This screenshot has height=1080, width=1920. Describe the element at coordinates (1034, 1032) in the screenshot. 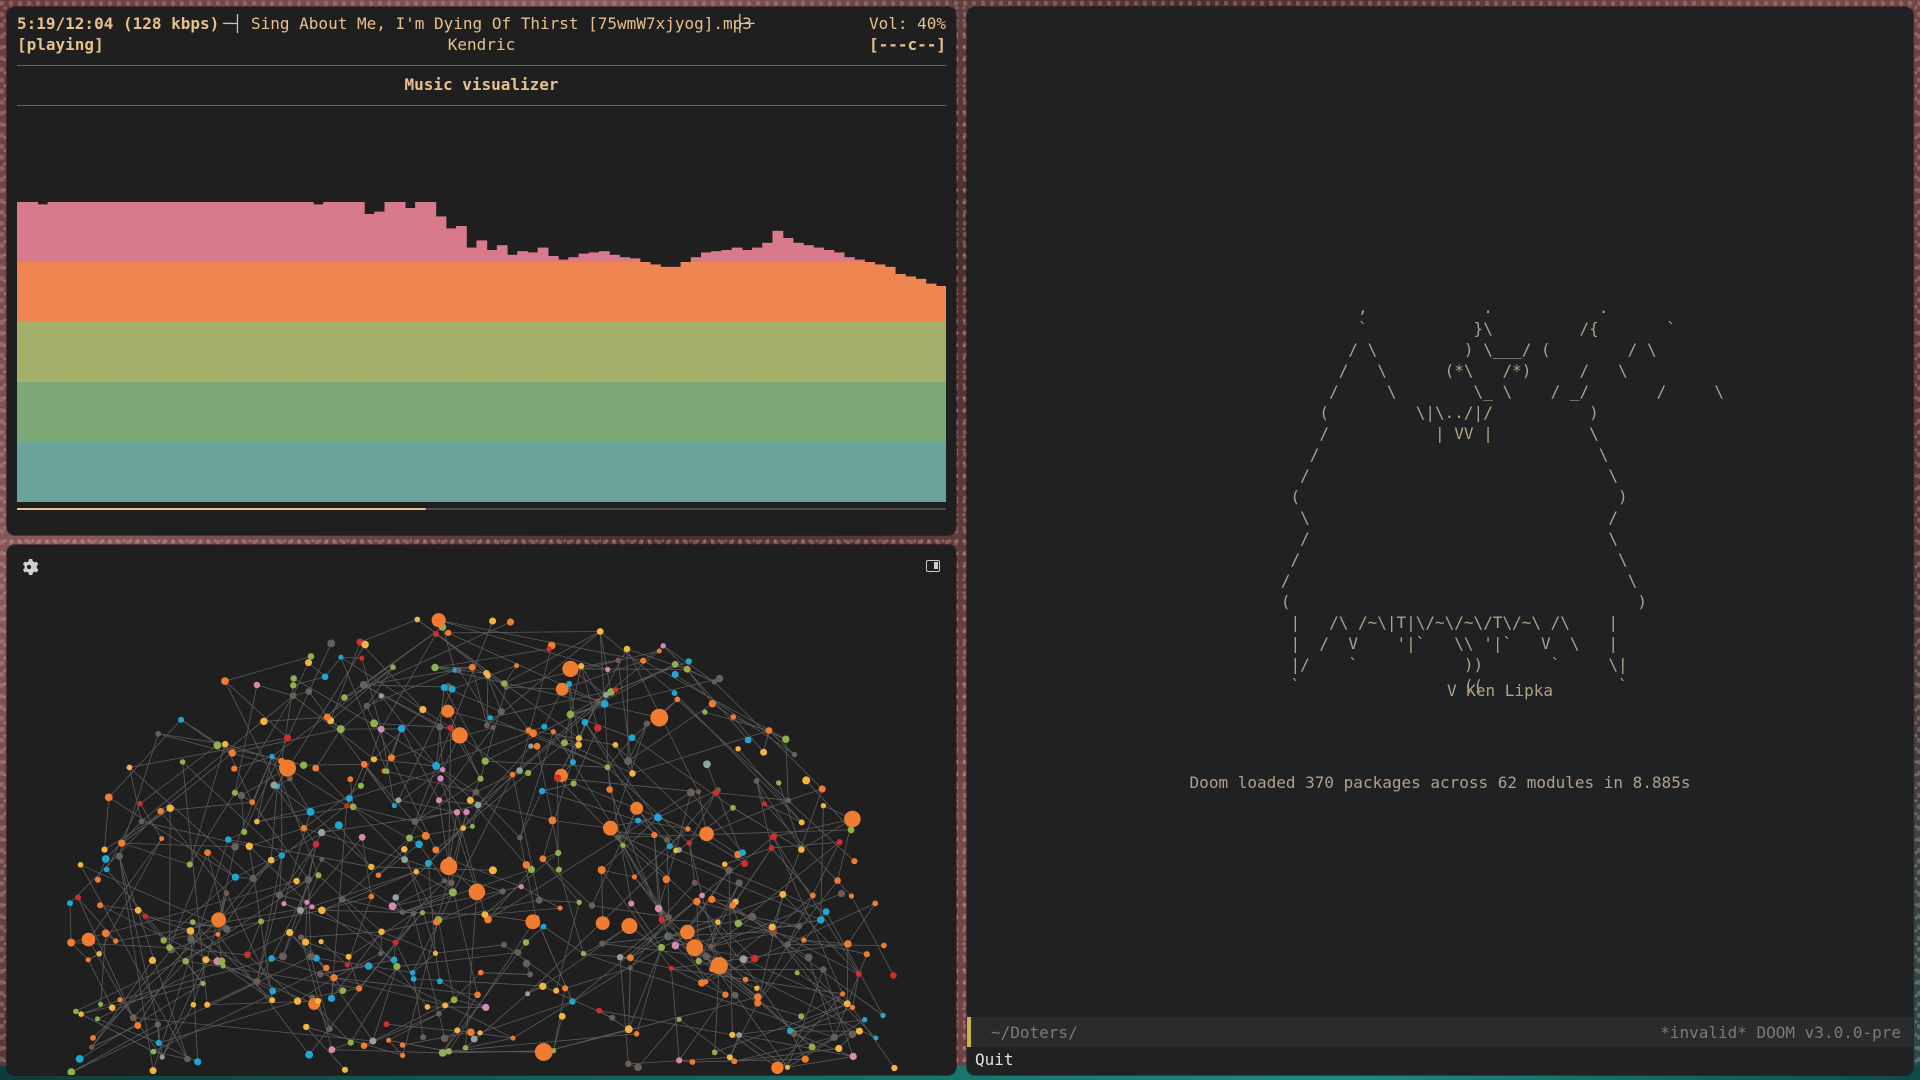

I see `modeline-path: ~/Doters/` at that location.